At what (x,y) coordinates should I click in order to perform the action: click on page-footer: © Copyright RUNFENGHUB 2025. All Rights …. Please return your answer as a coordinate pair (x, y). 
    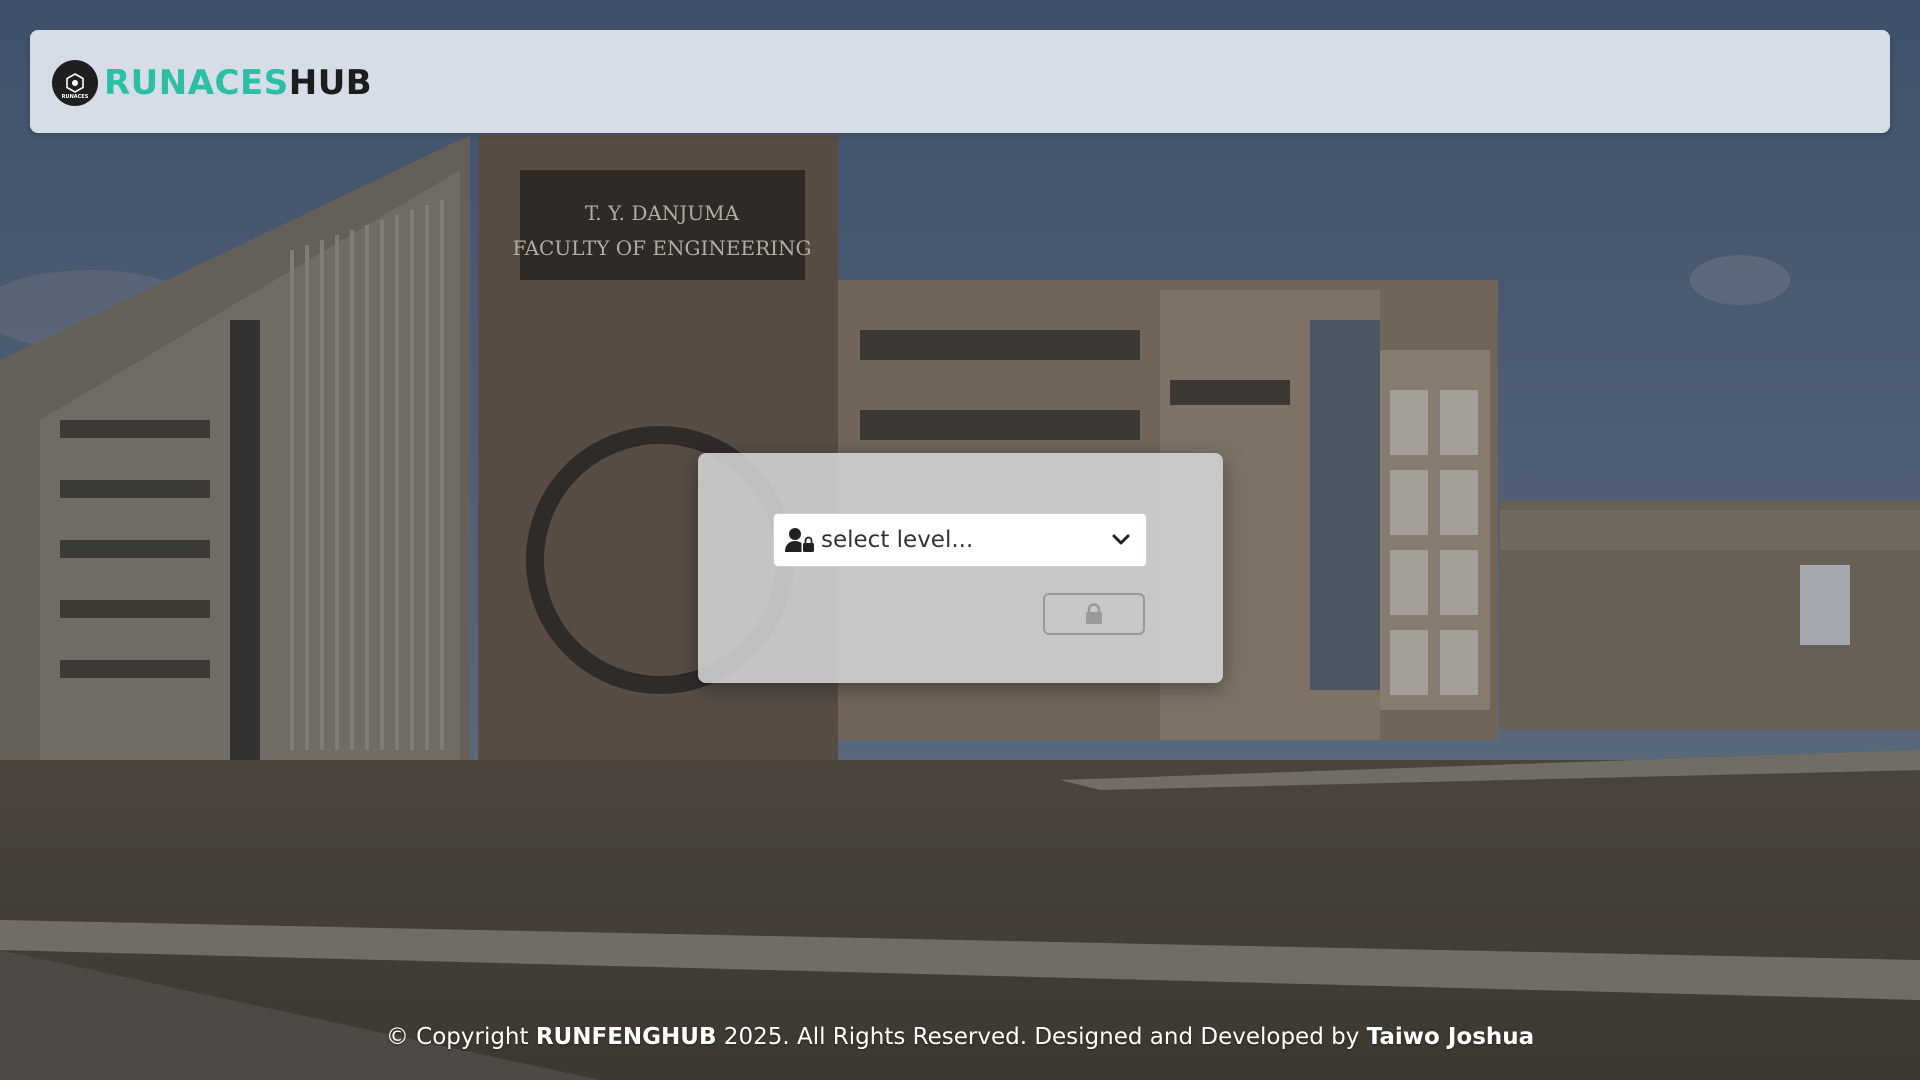
    Looking at the image, I should click on (960, 1037).